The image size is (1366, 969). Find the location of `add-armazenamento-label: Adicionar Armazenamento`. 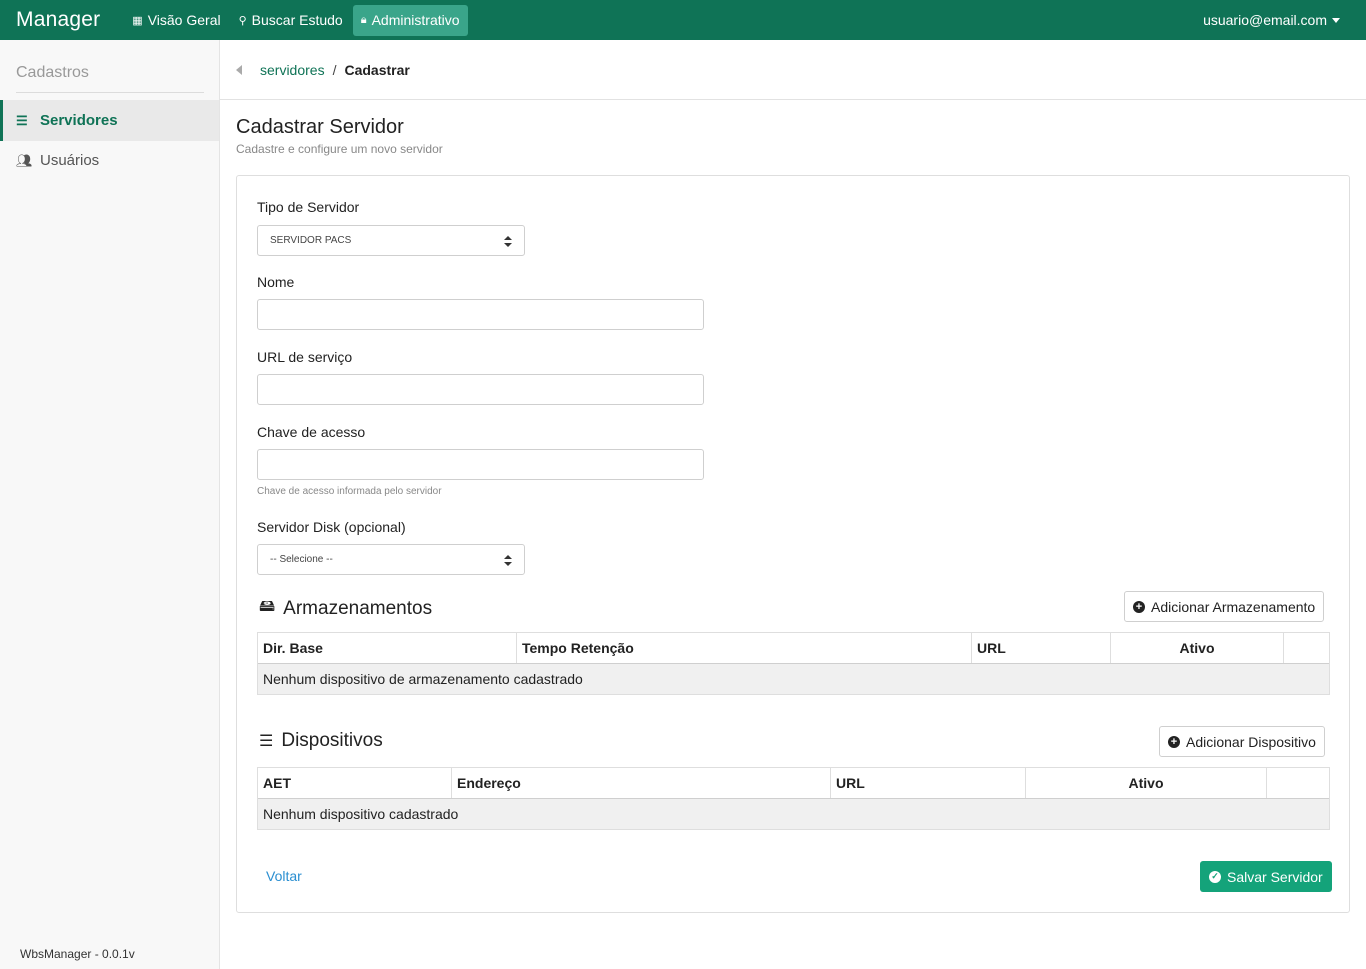

add-armazenamento-label: Adicionar Armazenamento is located at coordinates (1233, 606).